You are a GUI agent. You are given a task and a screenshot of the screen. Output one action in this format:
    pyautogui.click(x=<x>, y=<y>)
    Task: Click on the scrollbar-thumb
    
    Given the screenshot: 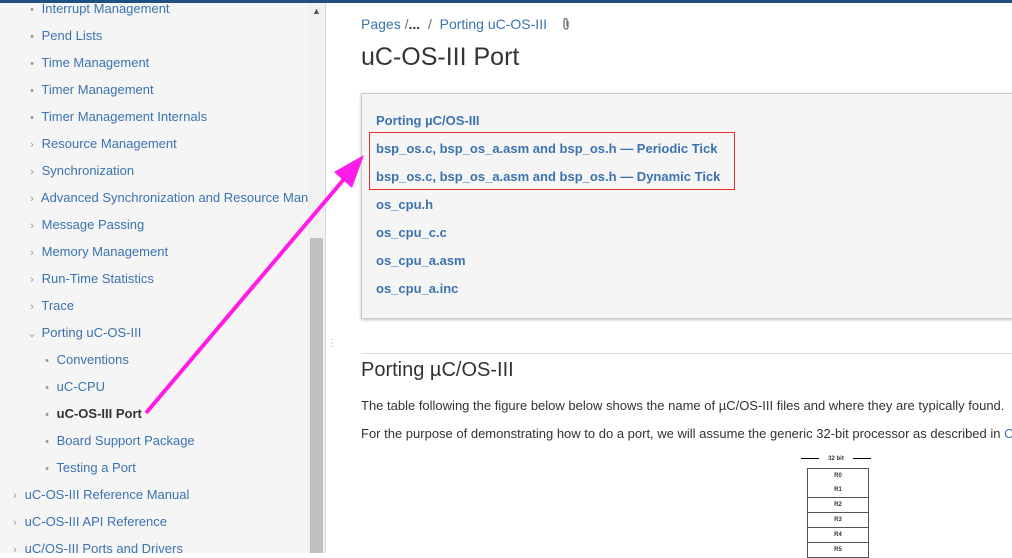 What is the action you would take?
    pyautogui.click(x=316, y=395)
    